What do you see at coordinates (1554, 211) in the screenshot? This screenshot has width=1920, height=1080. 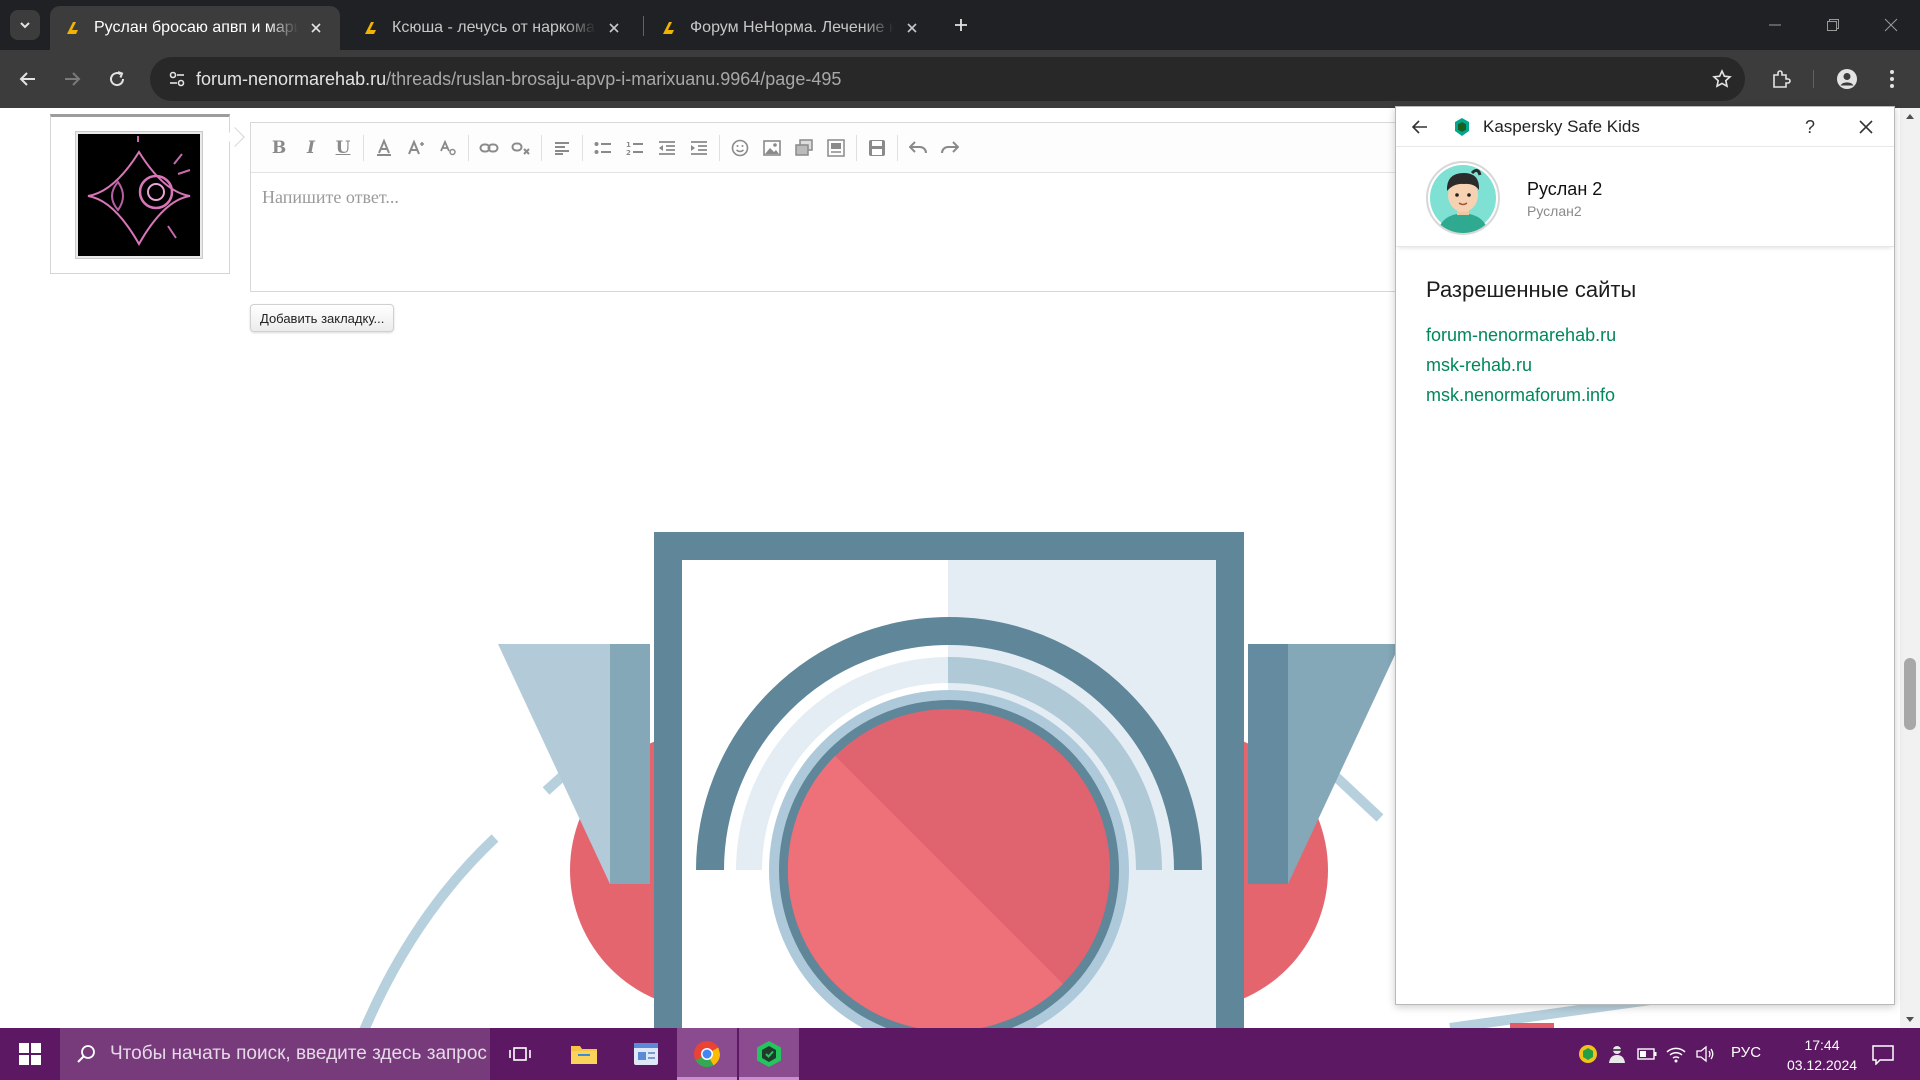 I see `child-account: Руслан2` at bounding box center [1554, 211].